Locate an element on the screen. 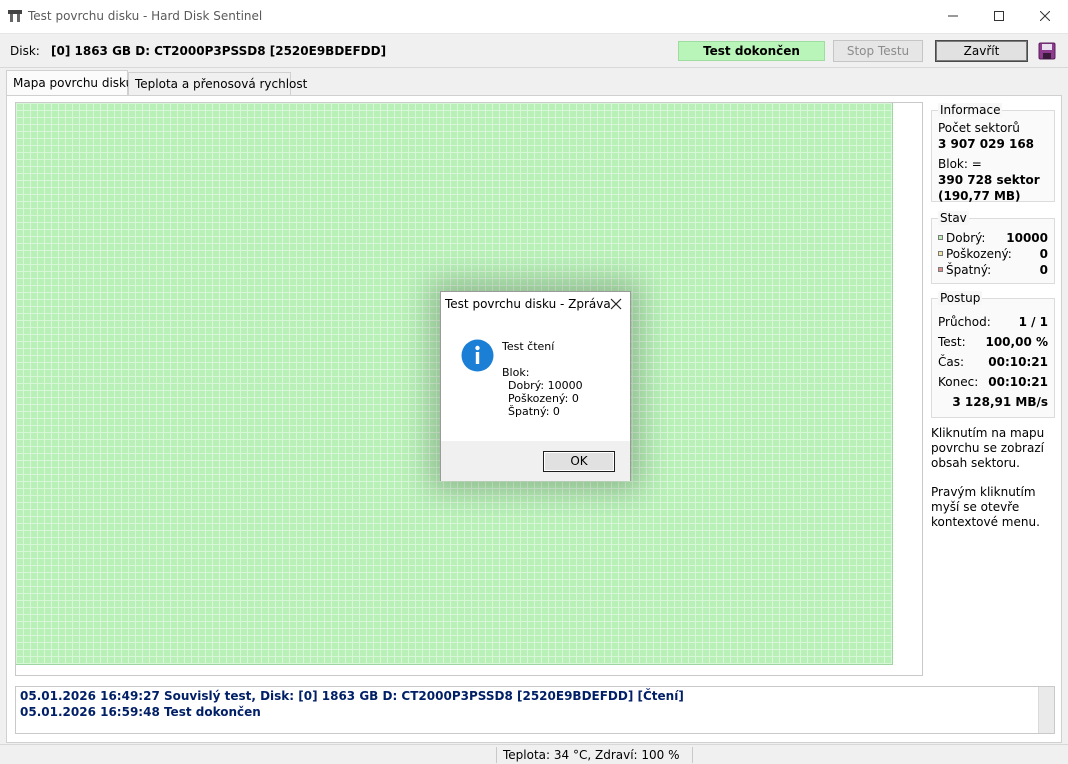 The image size is (1068, 764). status-row-damaged: Poškozený: 0 is located at coordinates (994, 255).